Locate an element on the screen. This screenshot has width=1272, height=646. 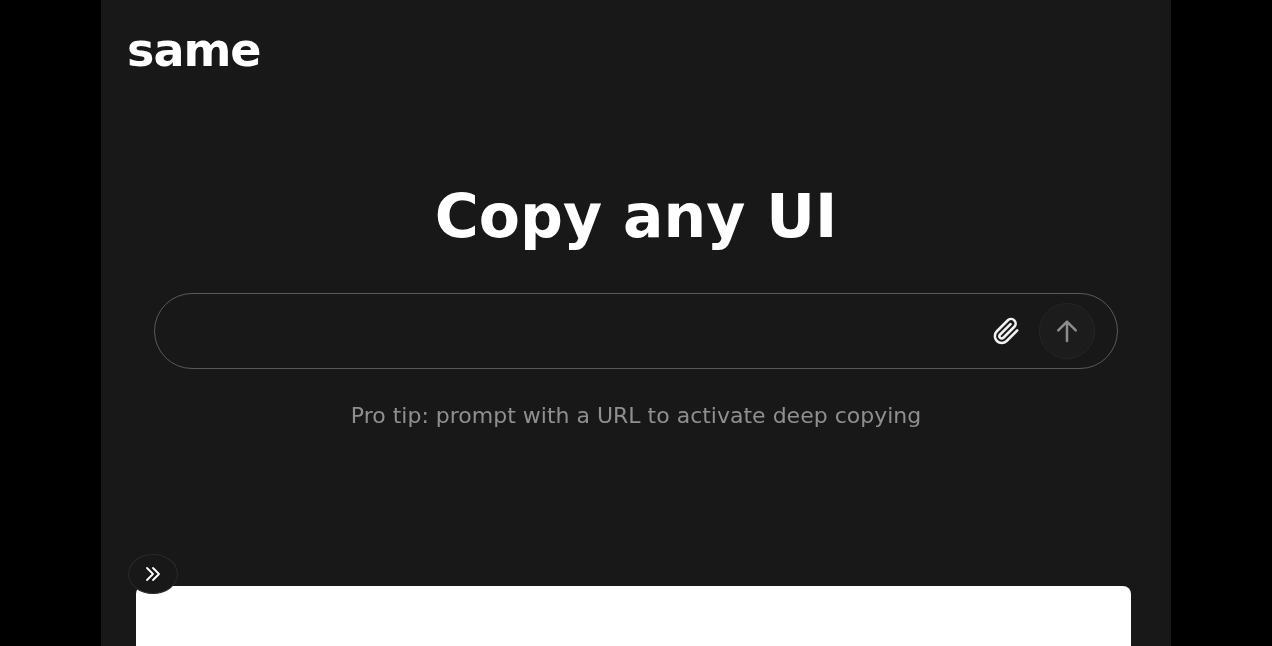
logo: same is located at coordinates (194, 50).